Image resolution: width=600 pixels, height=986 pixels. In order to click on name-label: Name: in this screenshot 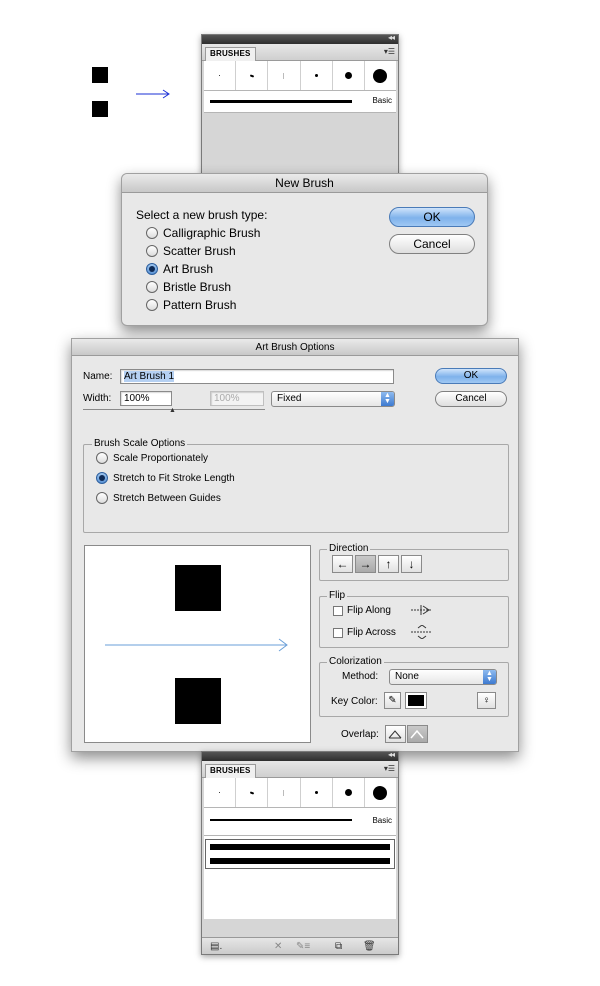, I will do `click(98, 376)`.